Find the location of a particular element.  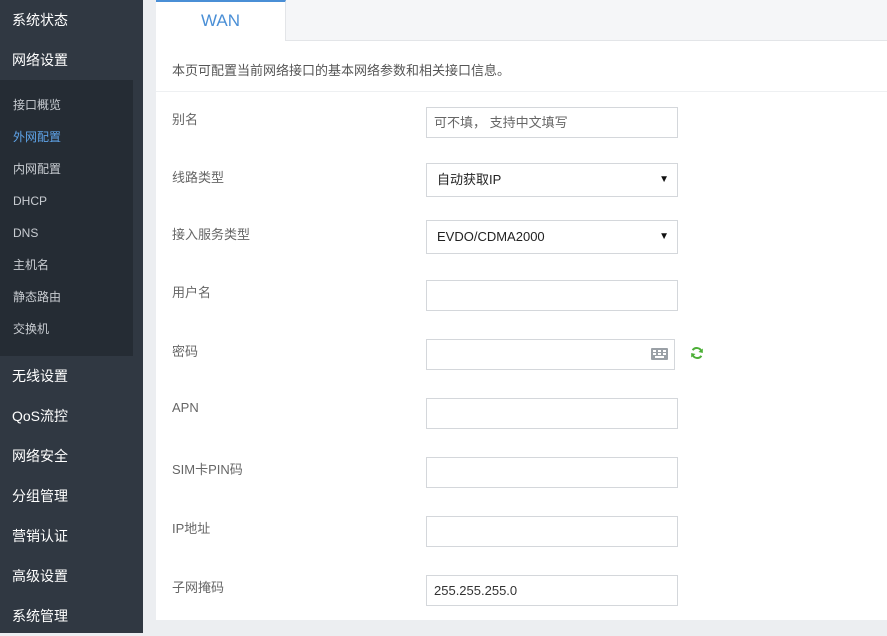

service-type-value: EVDO/CDMA2000 is located at coordinates (491, 236).